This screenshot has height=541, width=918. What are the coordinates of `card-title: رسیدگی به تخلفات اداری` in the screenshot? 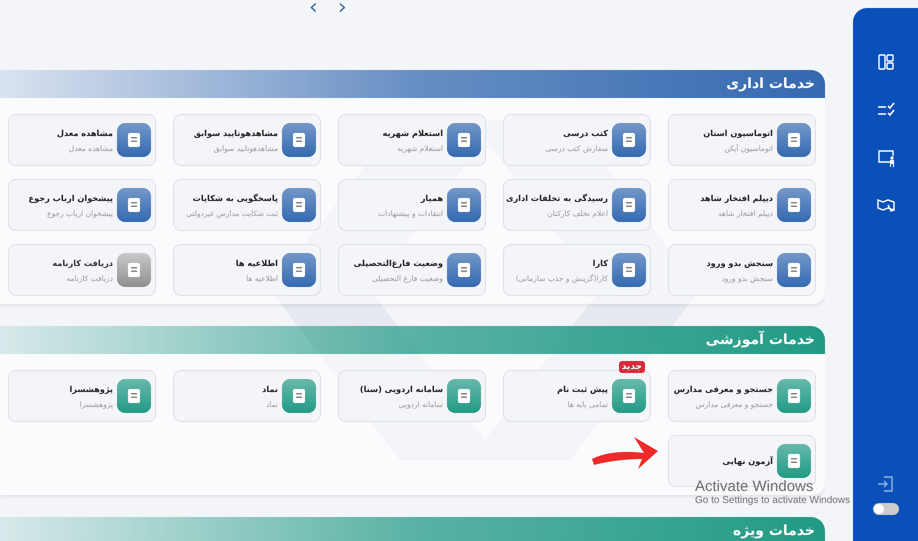 It's located at (558, 197).